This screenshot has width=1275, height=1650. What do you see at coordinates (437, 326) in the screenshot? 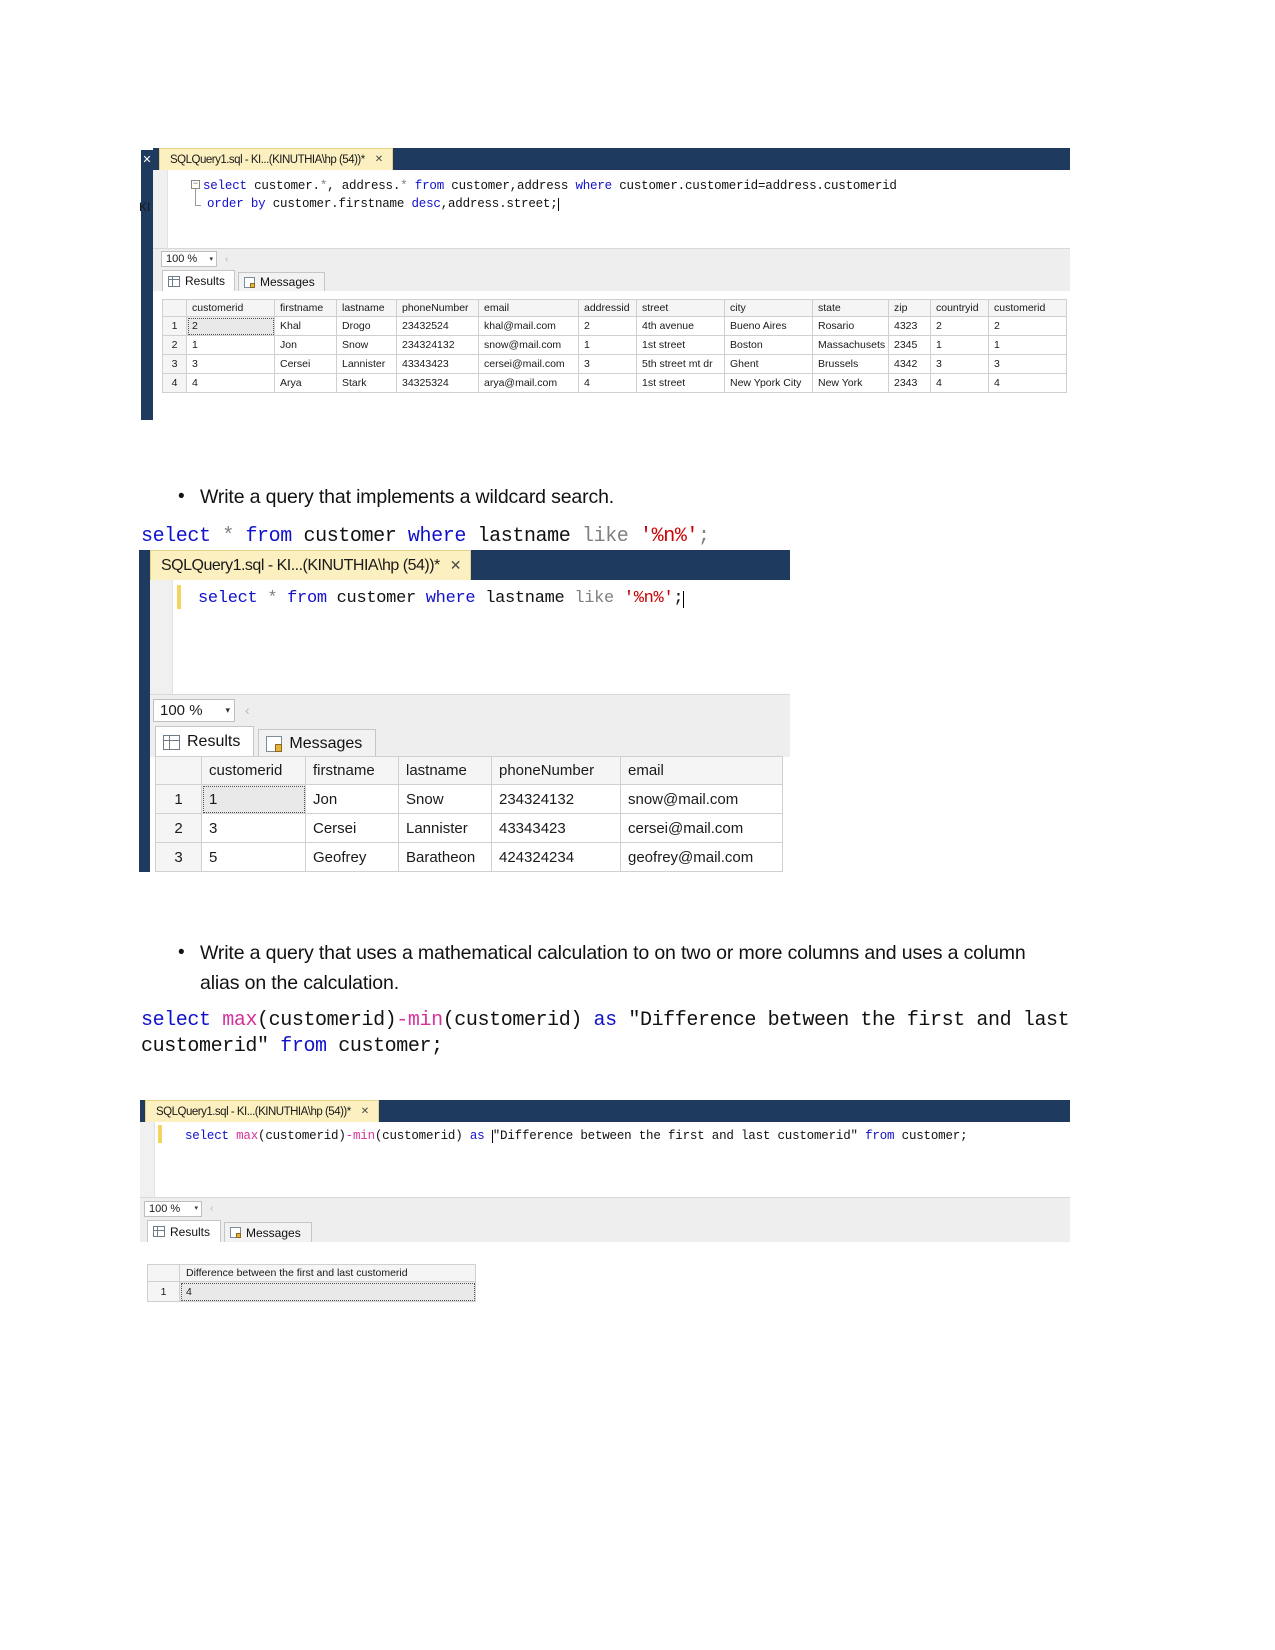
I see `cell-phonenumber: 23432524` at bounding box center [437, 326].